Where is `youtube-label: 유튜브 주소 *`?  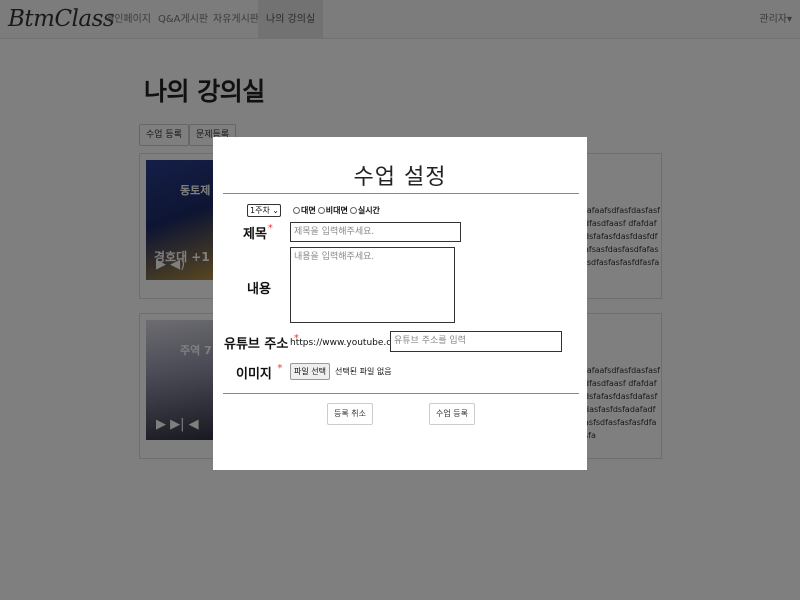
youtube-label: 유튜브 주소 * is located at coordinates (261, 342).